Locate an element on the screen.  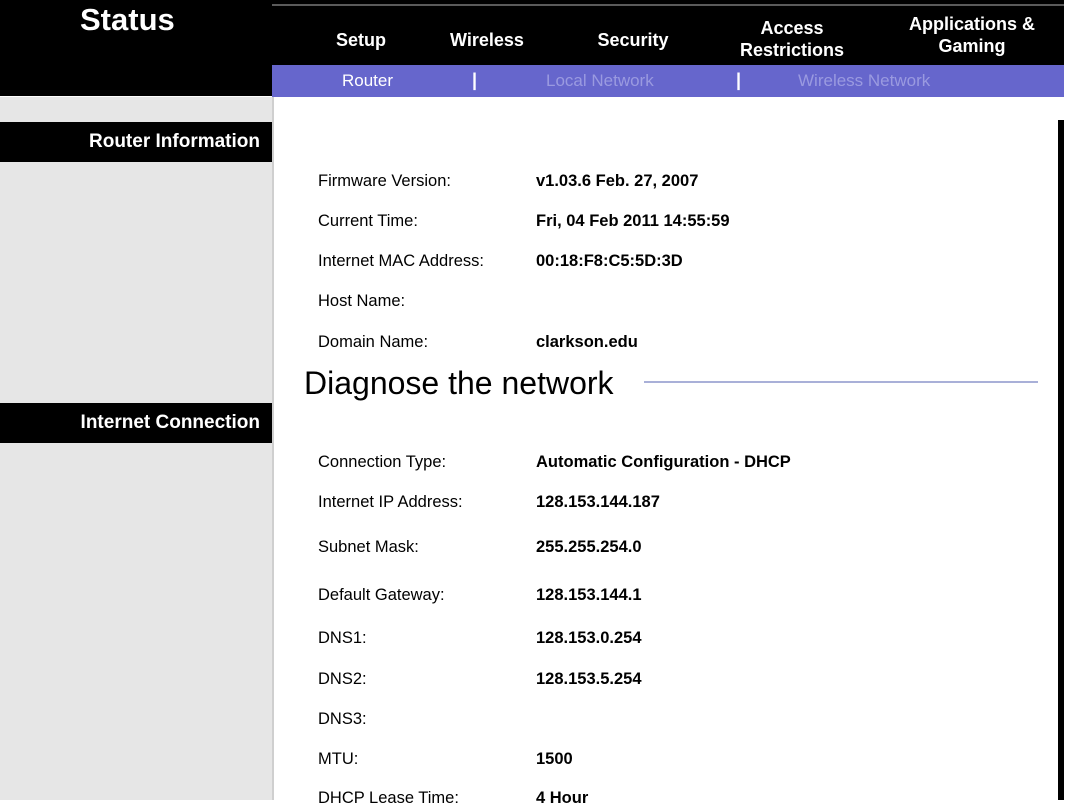
connection-type-value: Automatic Configuration - DHCP is located at coordinates (663, 462).